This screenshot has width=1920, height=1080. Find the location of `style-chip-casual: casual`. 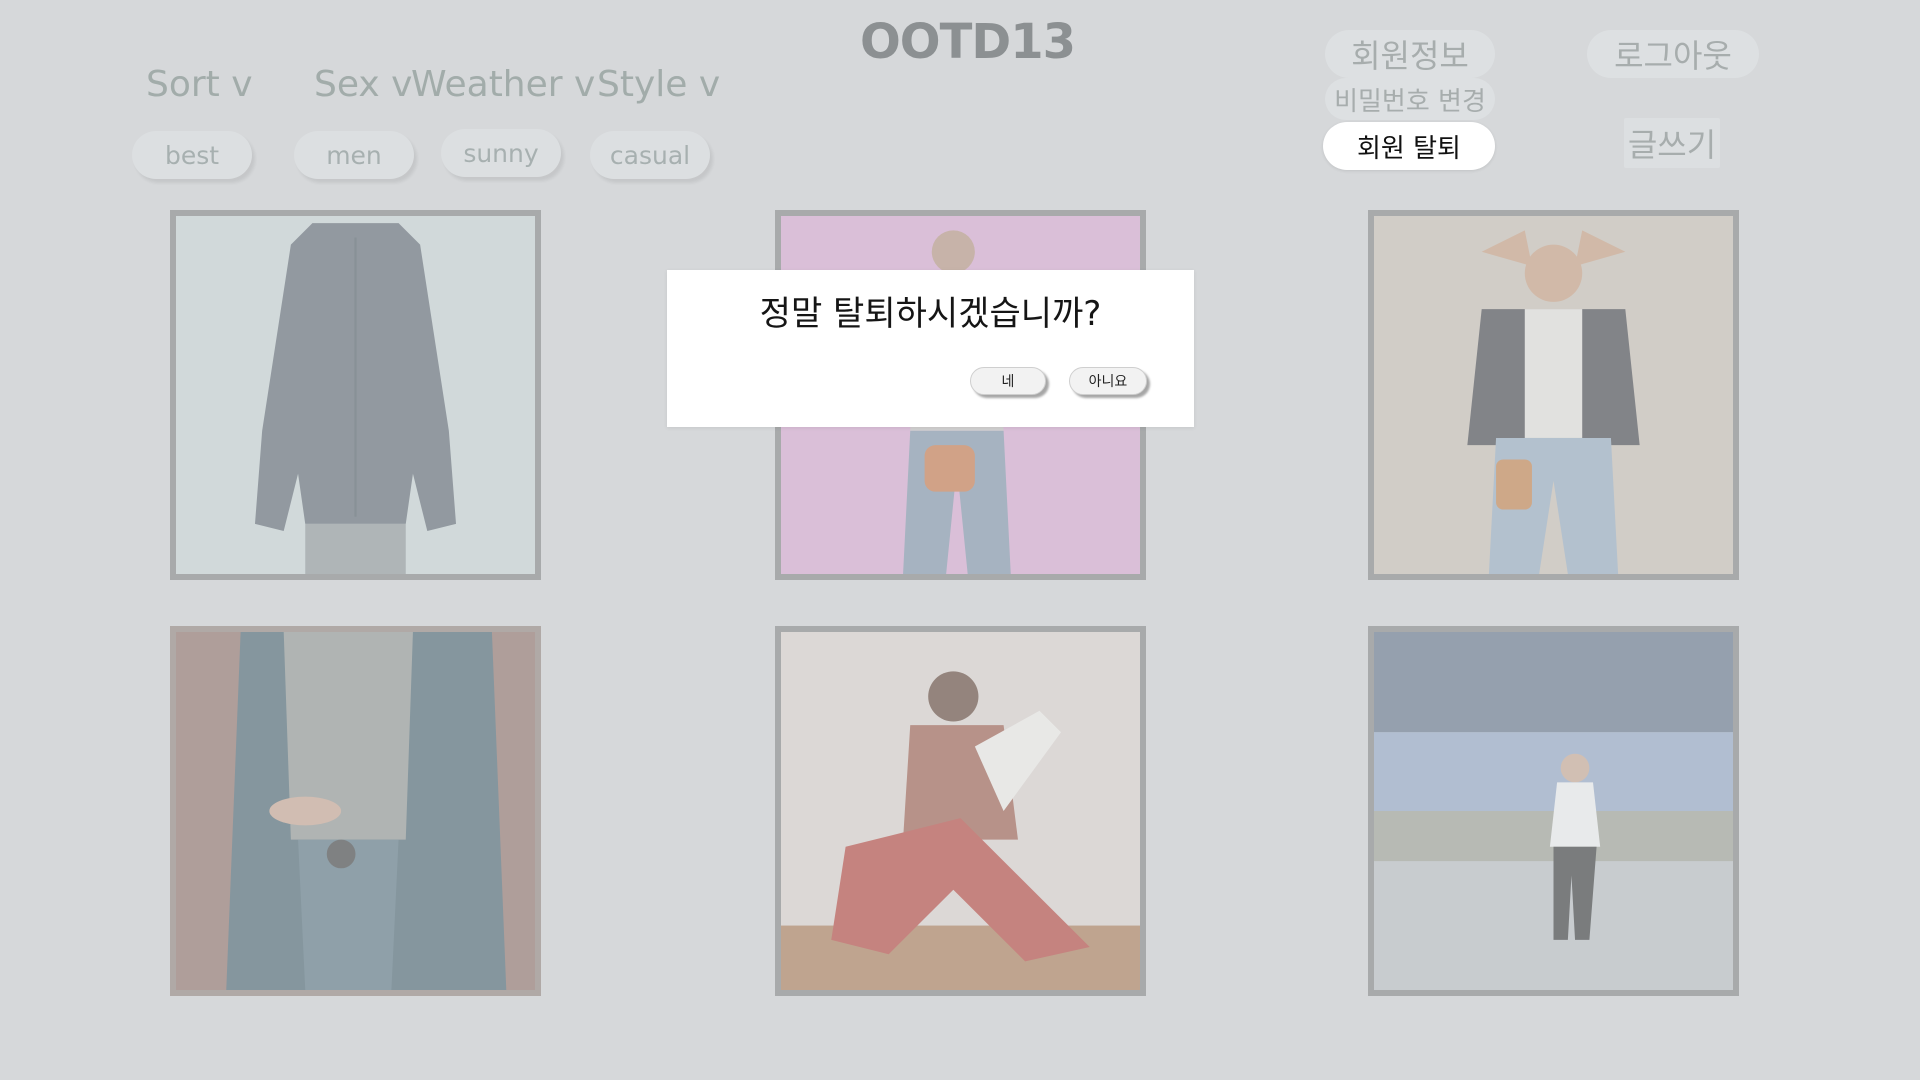

style-chip-casual: casual is located at coordinates (650, 155).